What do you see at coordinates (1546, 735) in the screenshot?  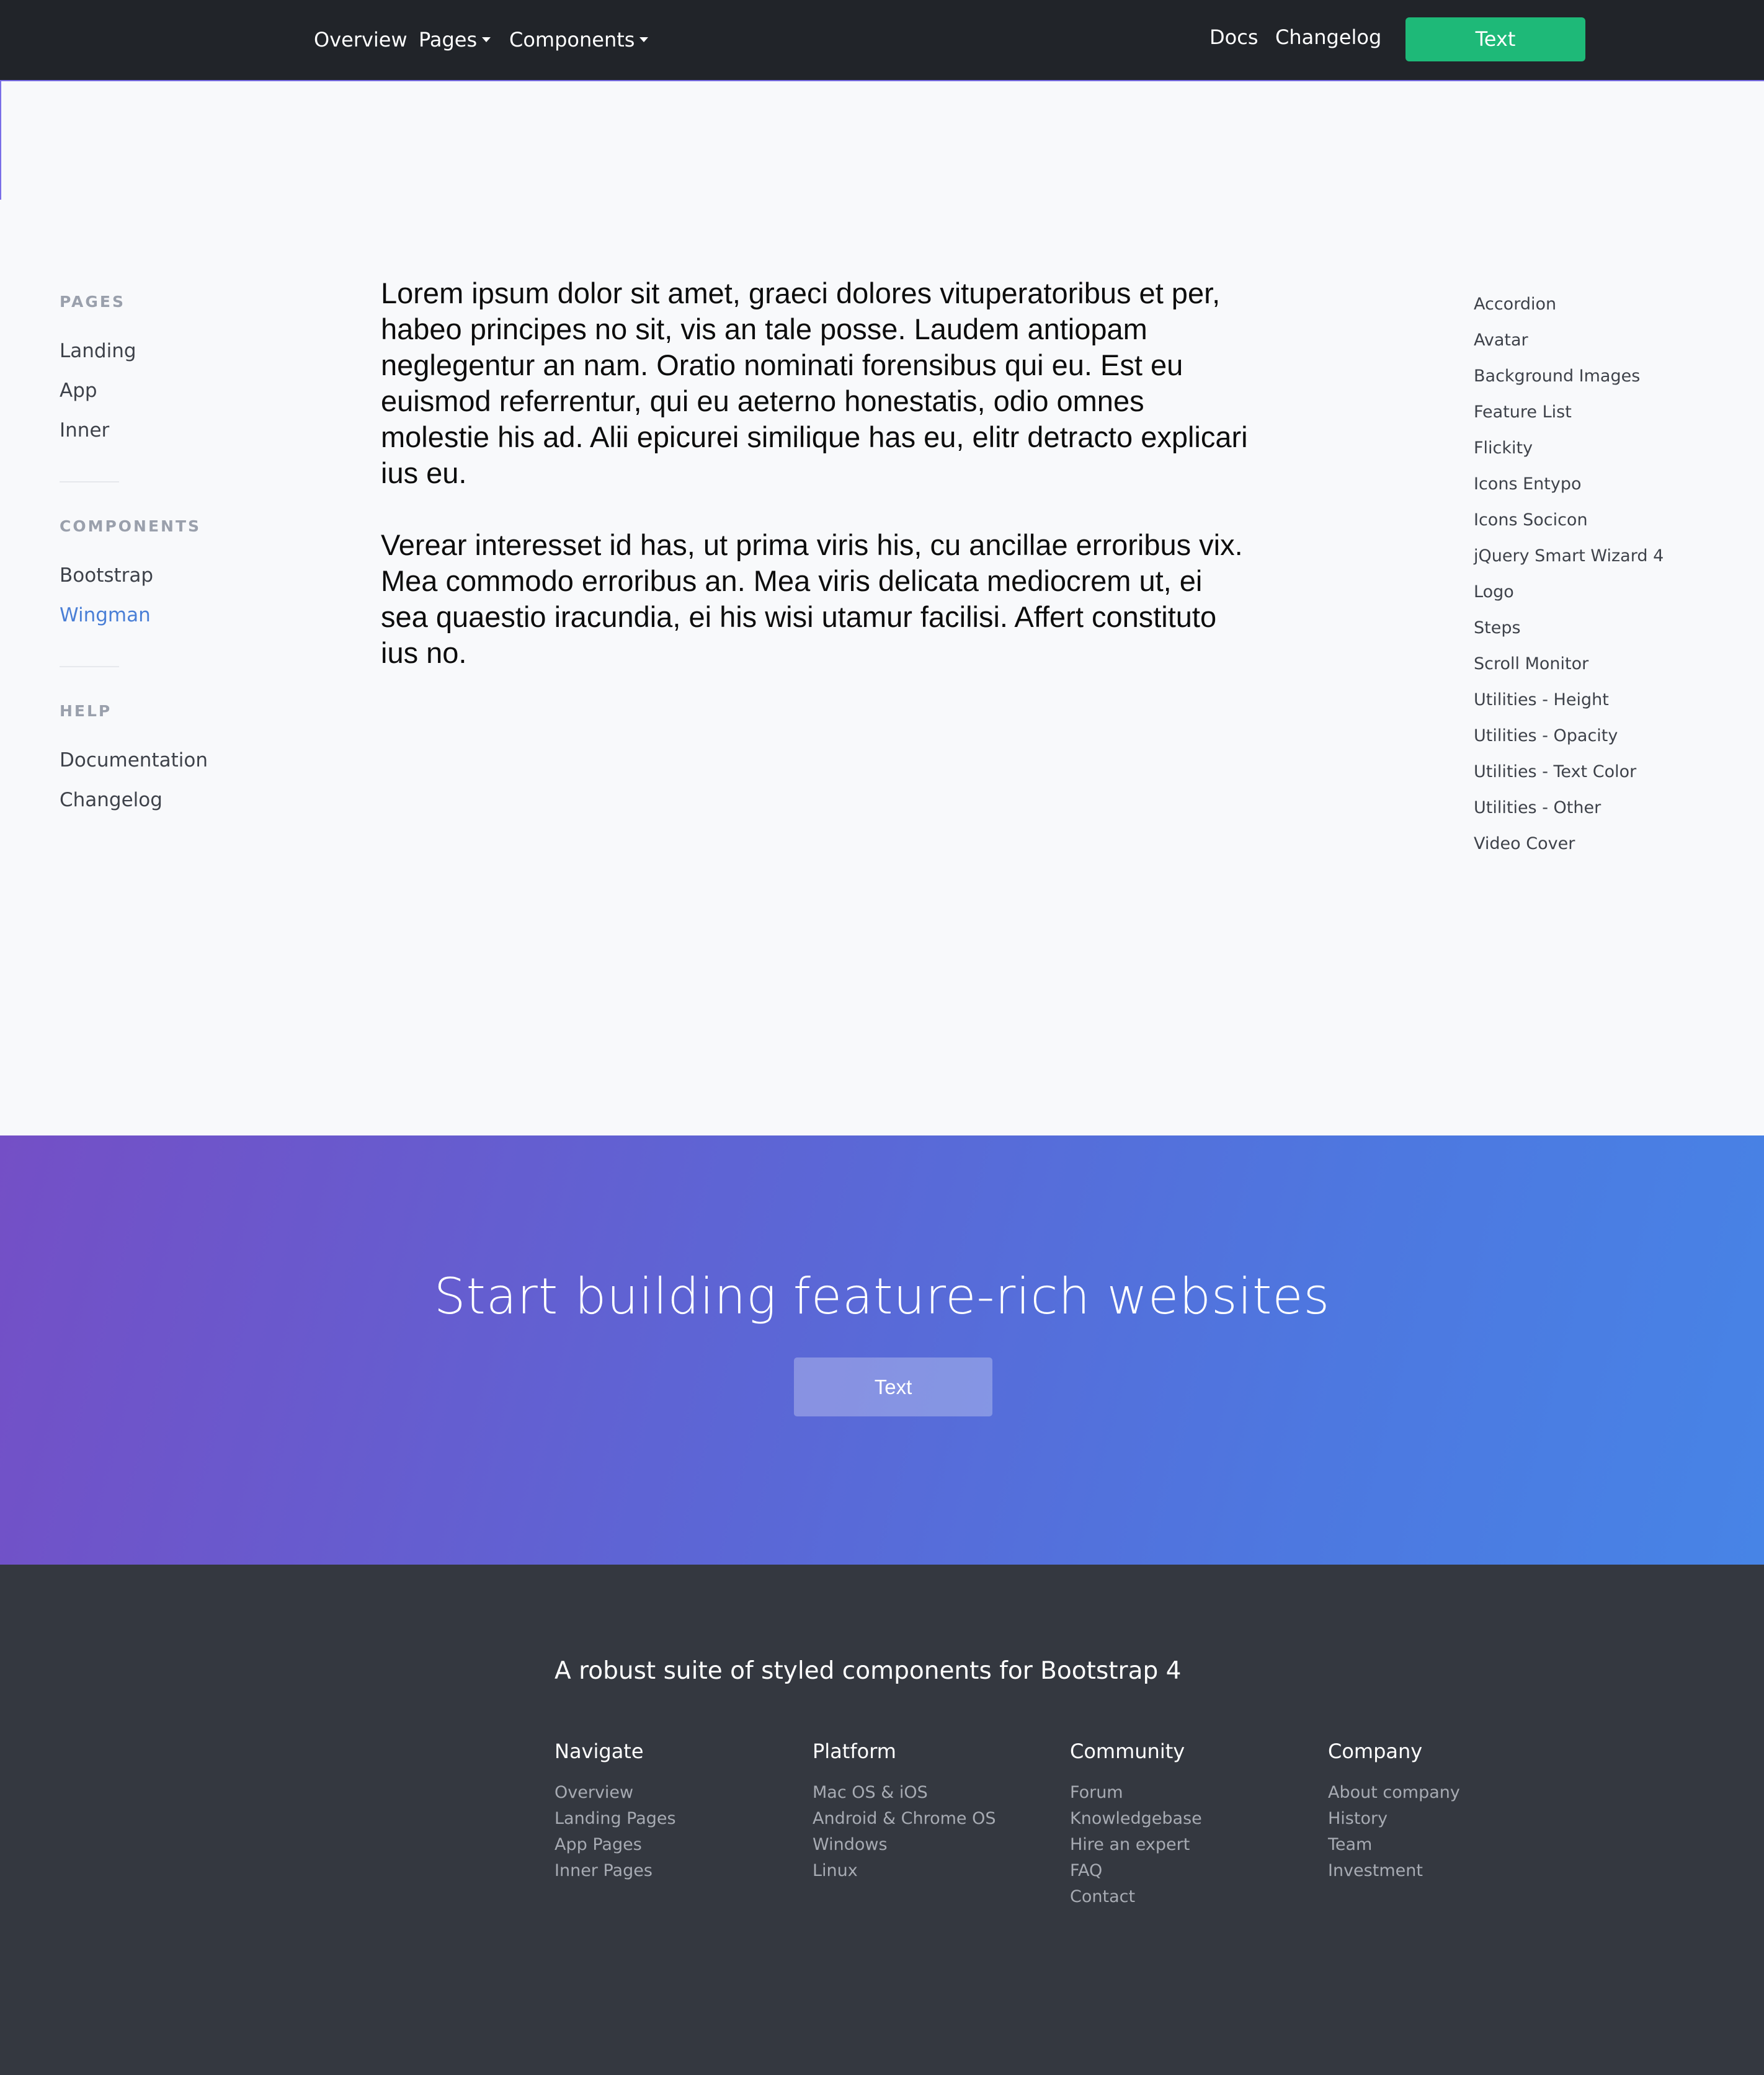 I see `right-nav-item: Utilities - Opacity` at bounding box center [1546, 735].